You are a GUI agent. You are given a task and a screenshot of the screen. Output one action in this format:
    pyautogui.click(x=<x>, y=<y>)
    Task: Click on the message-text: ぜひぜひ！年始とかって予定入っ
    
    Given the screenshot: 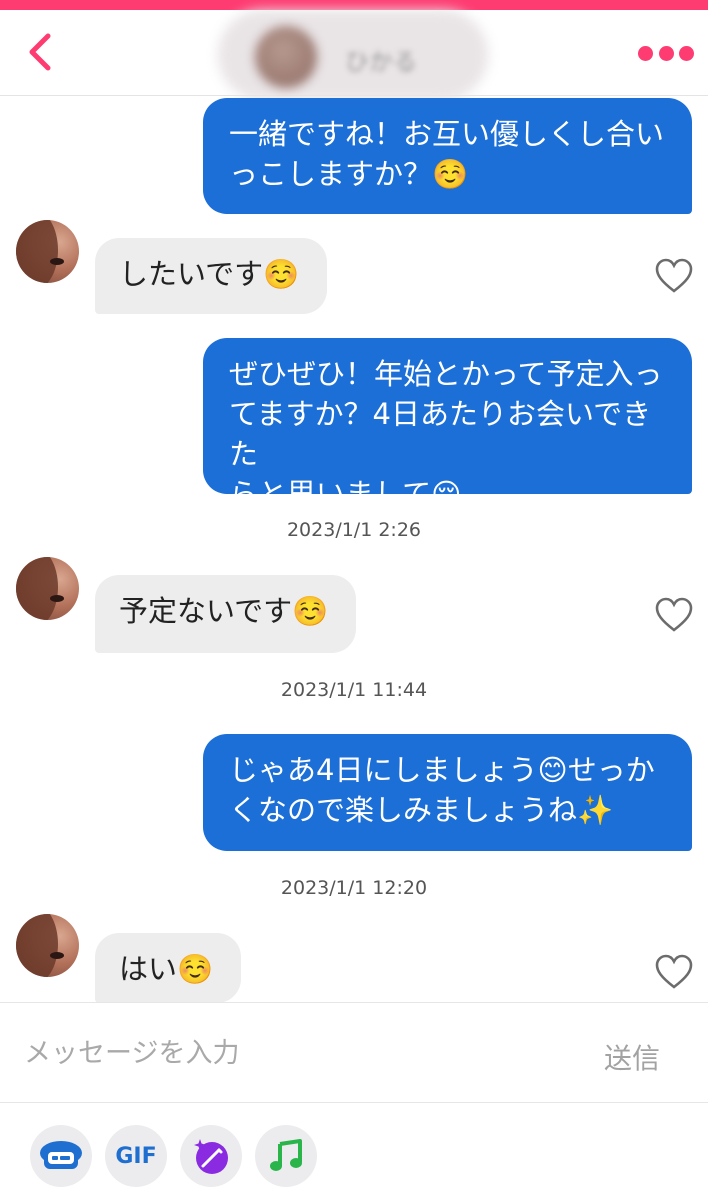 What is the action you would take?
    pyautogui.click(x=446, y=374)
    